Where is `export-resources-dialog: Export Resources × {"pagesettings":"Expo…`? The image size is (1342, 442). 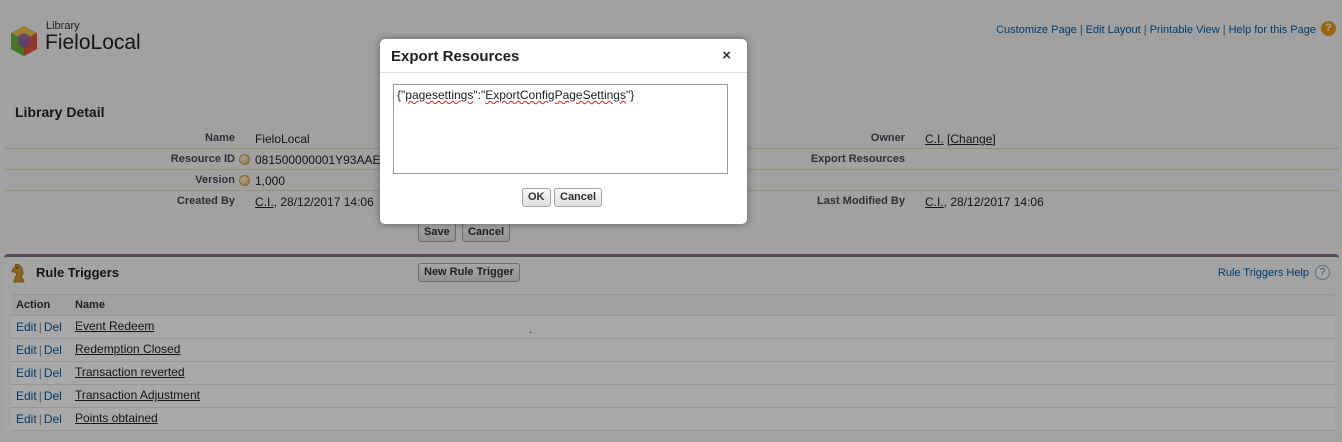 export-resources-dialog: Export Resources × {"pagesettings":"Expo… is located at coordinates (563, 131).